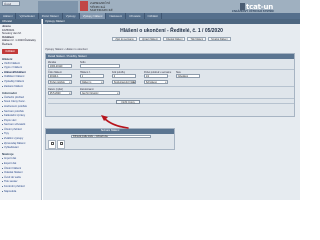 Image resolution: width=320 pixels, height=240 pixels. I want to click on code-input: 1000-20110, so click(60, 66).